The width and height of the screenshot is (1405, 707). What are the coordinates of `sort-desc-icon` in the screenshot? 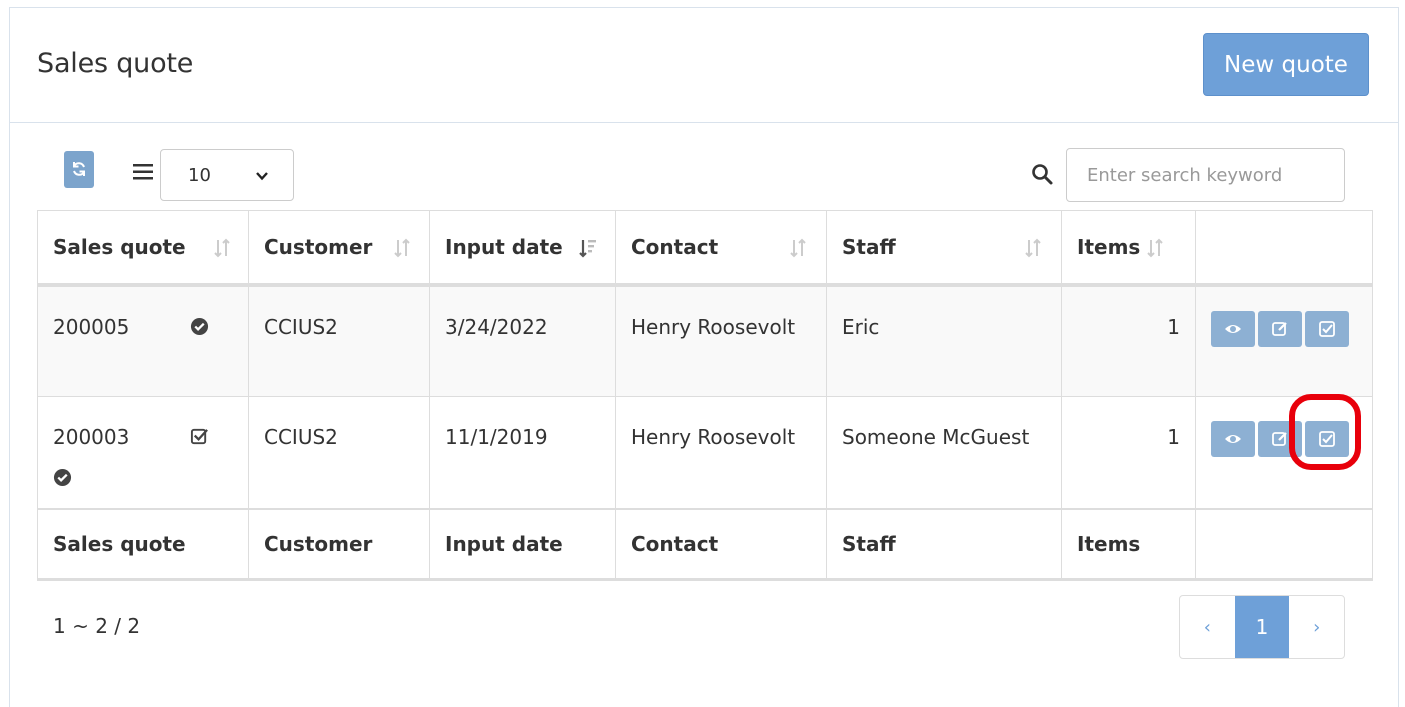 It's located at (587, 249).